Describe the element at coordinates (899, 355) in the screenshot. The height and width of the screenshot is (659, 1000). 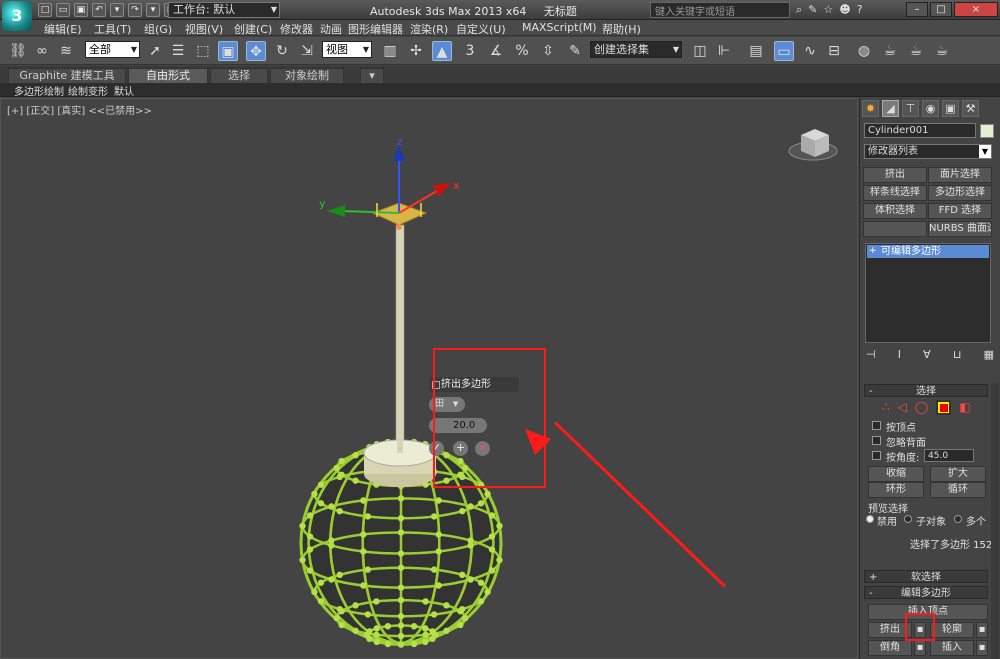
I see `show-end-result-icon: Ⅰ` at that location.